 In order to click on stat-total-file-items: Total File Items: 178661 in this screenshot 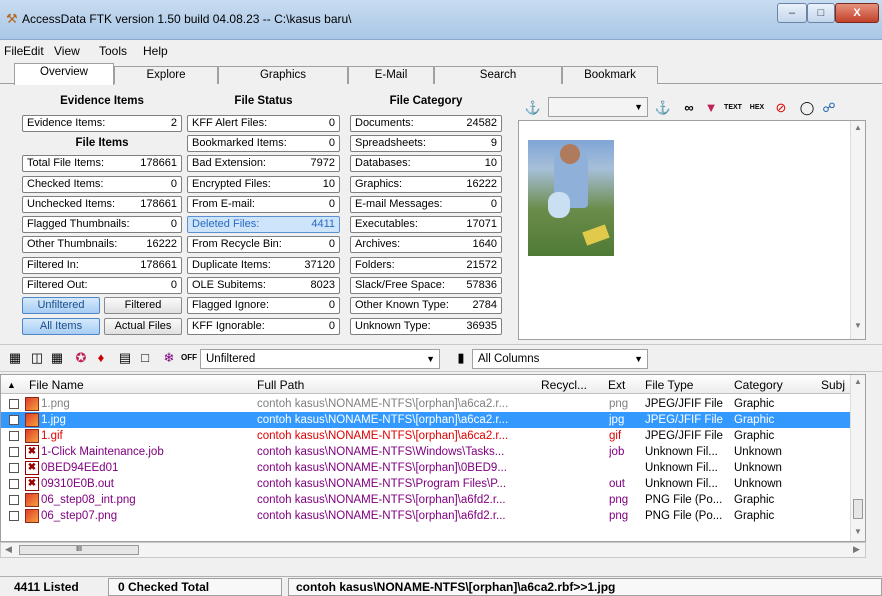, I will do `click(102, 163)`.